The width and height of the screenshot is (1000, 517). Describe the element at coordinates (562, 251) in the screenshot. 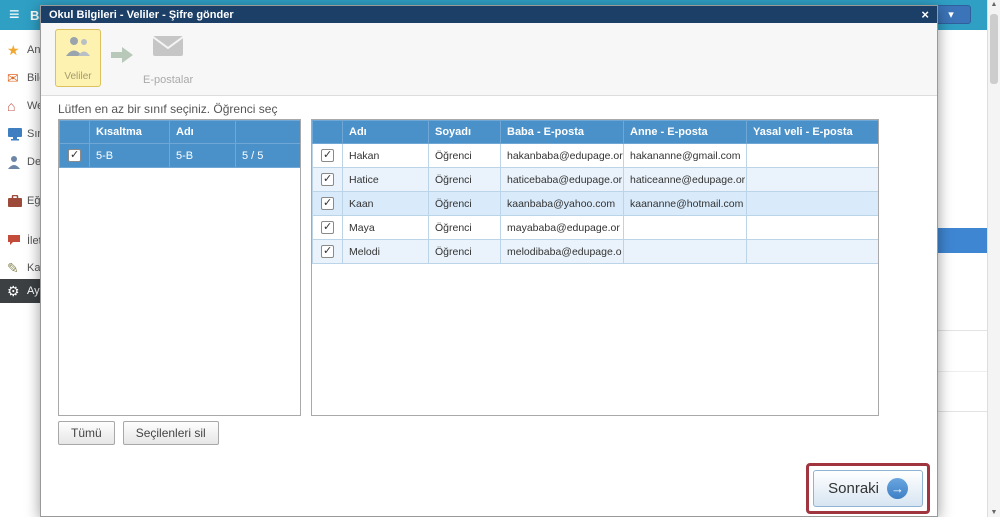

I see `father-email: melodibaba@edupage.o` at that location.